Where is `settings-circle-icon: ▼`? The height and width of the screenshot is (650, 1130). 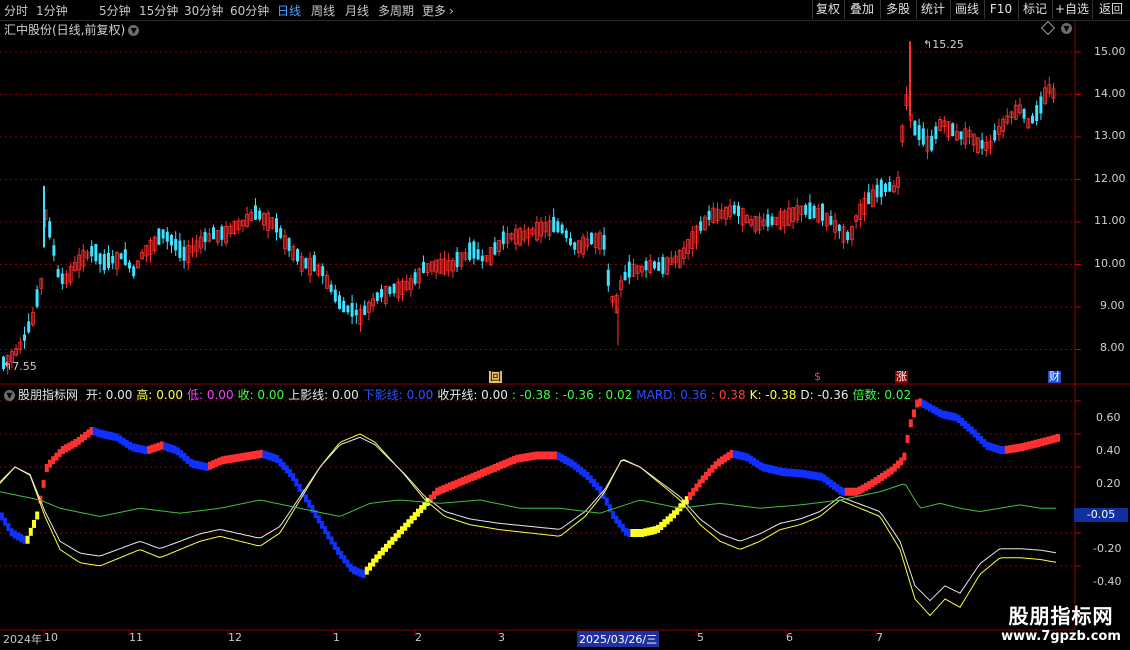 settings-circle-icon: ▼ is located at coordinates (1066, 28).